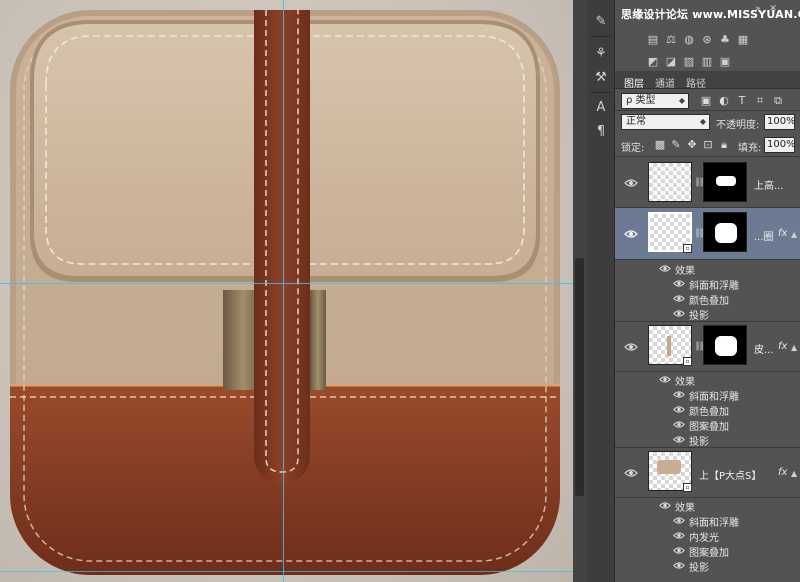 The width and height of the screenshot is (800, 582). Describe the element at coordinates (778, 101) in the screenshot. I see `smart-object-filter-icon: ⧉` at that location.